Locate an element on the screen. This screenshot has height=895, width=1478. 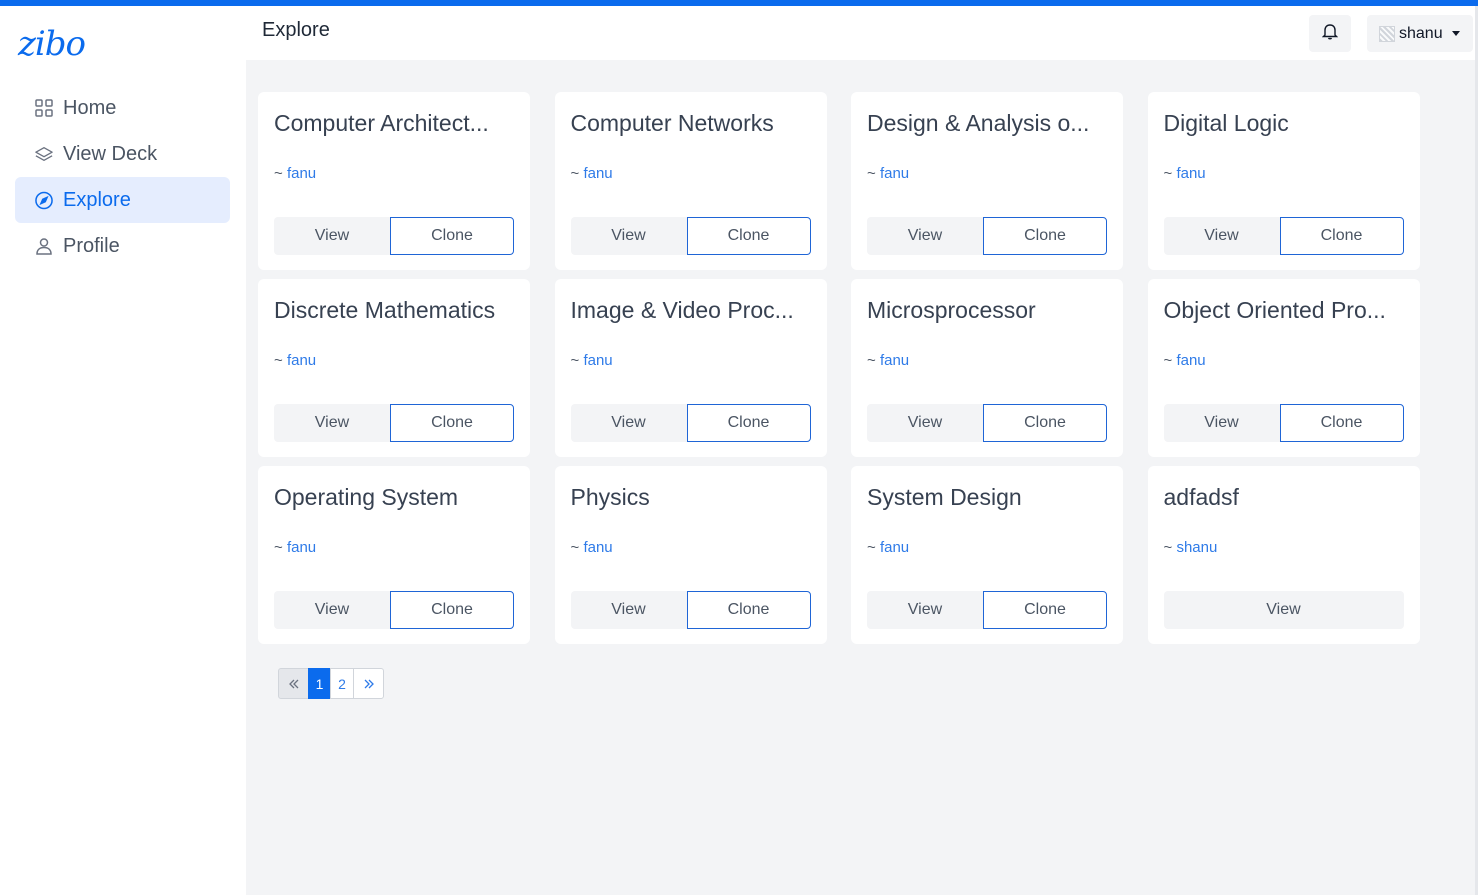
sidebar-item-explore: Explore is located at coordinates (122, 200).